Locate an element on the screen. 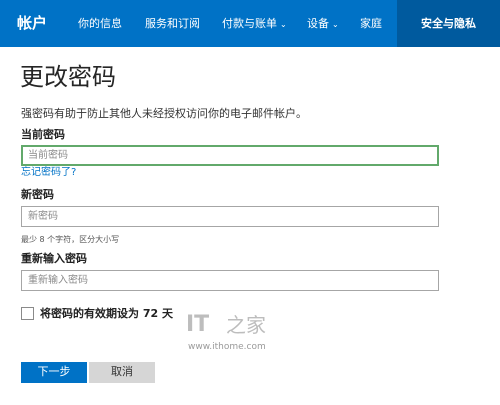 The image size is (500, 405). nav-item-services: 服务和订阅 is located at coordinates (172, 23).